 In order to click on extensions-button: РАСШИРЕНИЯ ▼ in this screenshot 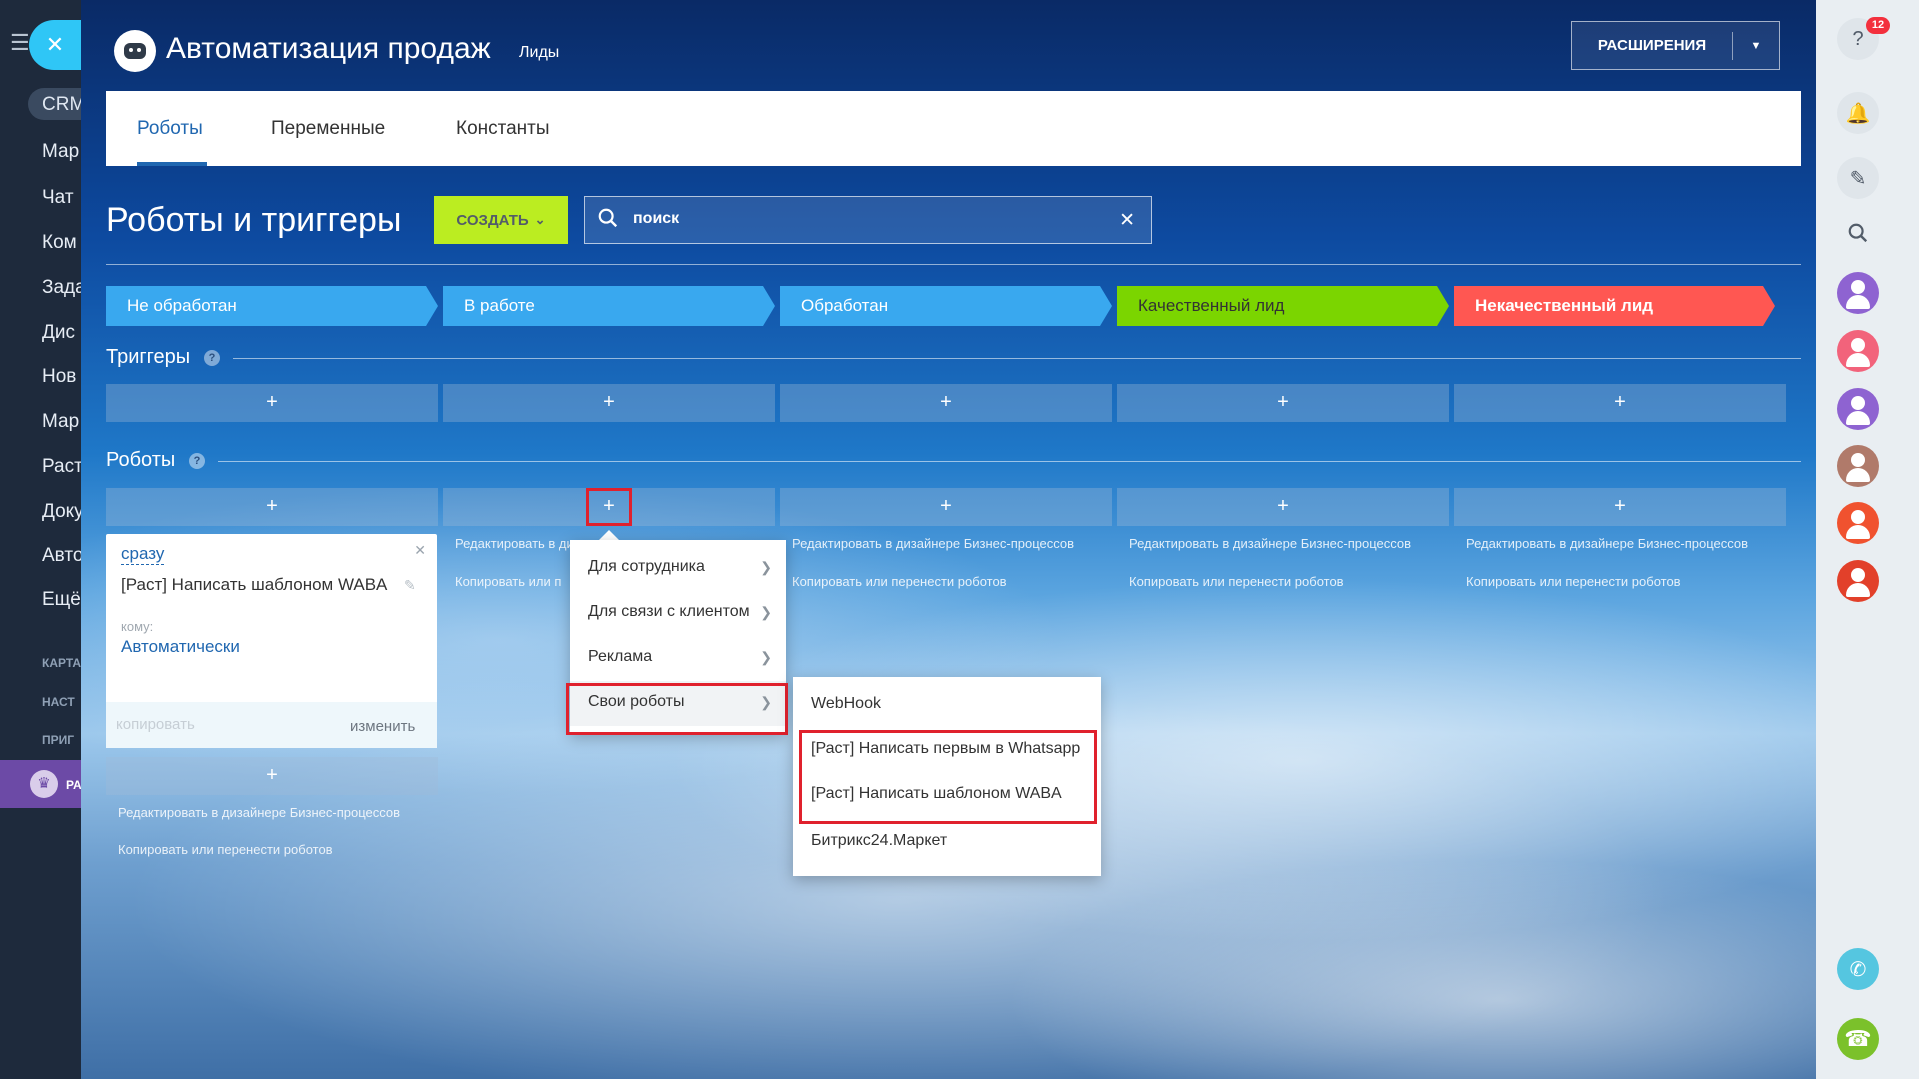, I will do `click(1675, 45)`.